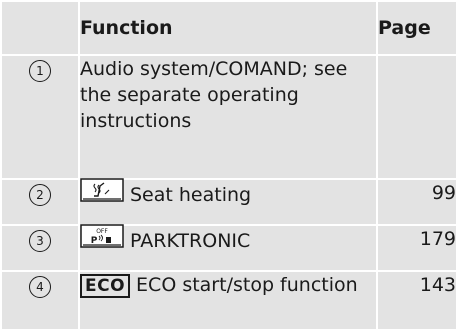 The image size is (457, 331). What do you see at coordinates (102, 193) in the screenshot?
I see `seat-heating-button-icon` at bounding box center [102, 193].